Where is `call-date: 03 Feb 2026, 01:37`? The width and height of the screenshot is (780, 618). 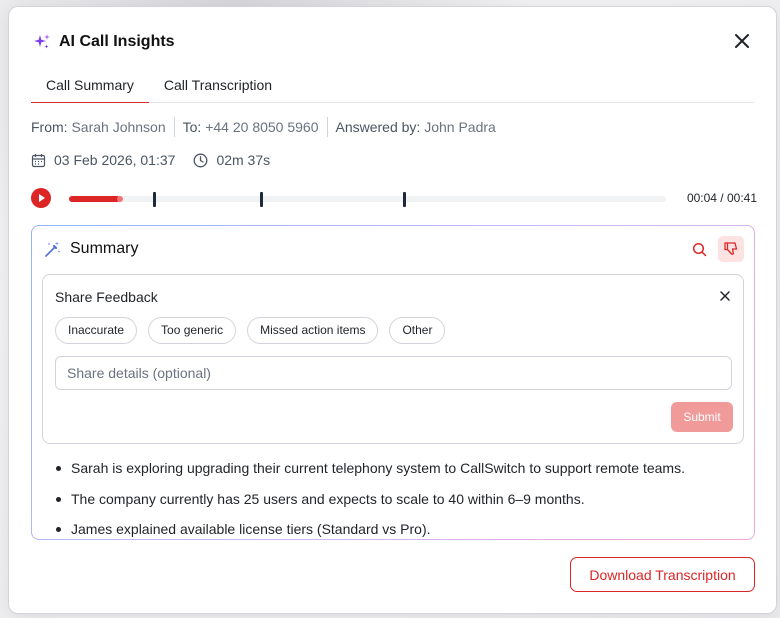
call-date: 03 Feb 2026, 01:37 is located at coordinates (103, 160).